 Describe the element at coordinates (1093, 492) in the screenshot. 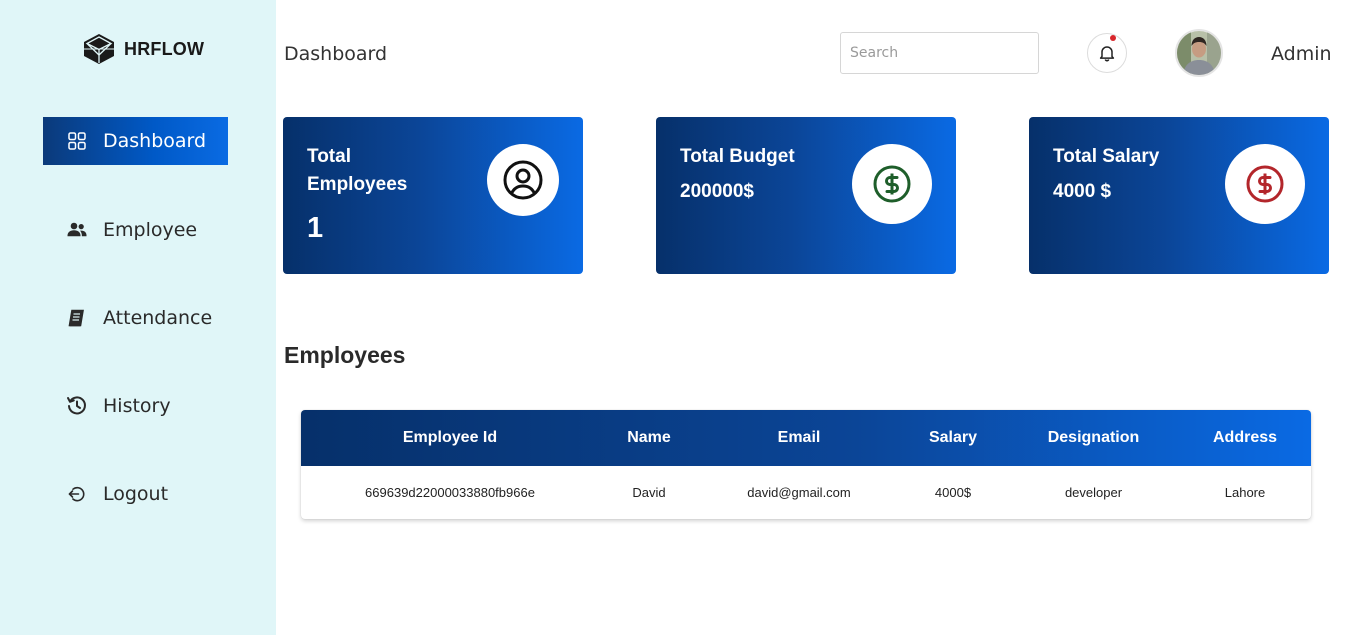

I see `cell-designation: developer` at that location.